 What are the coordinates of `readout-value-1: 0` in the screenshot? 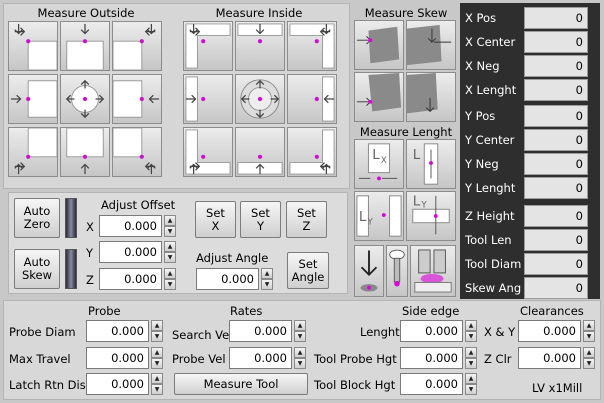 It's located at (556, 18).